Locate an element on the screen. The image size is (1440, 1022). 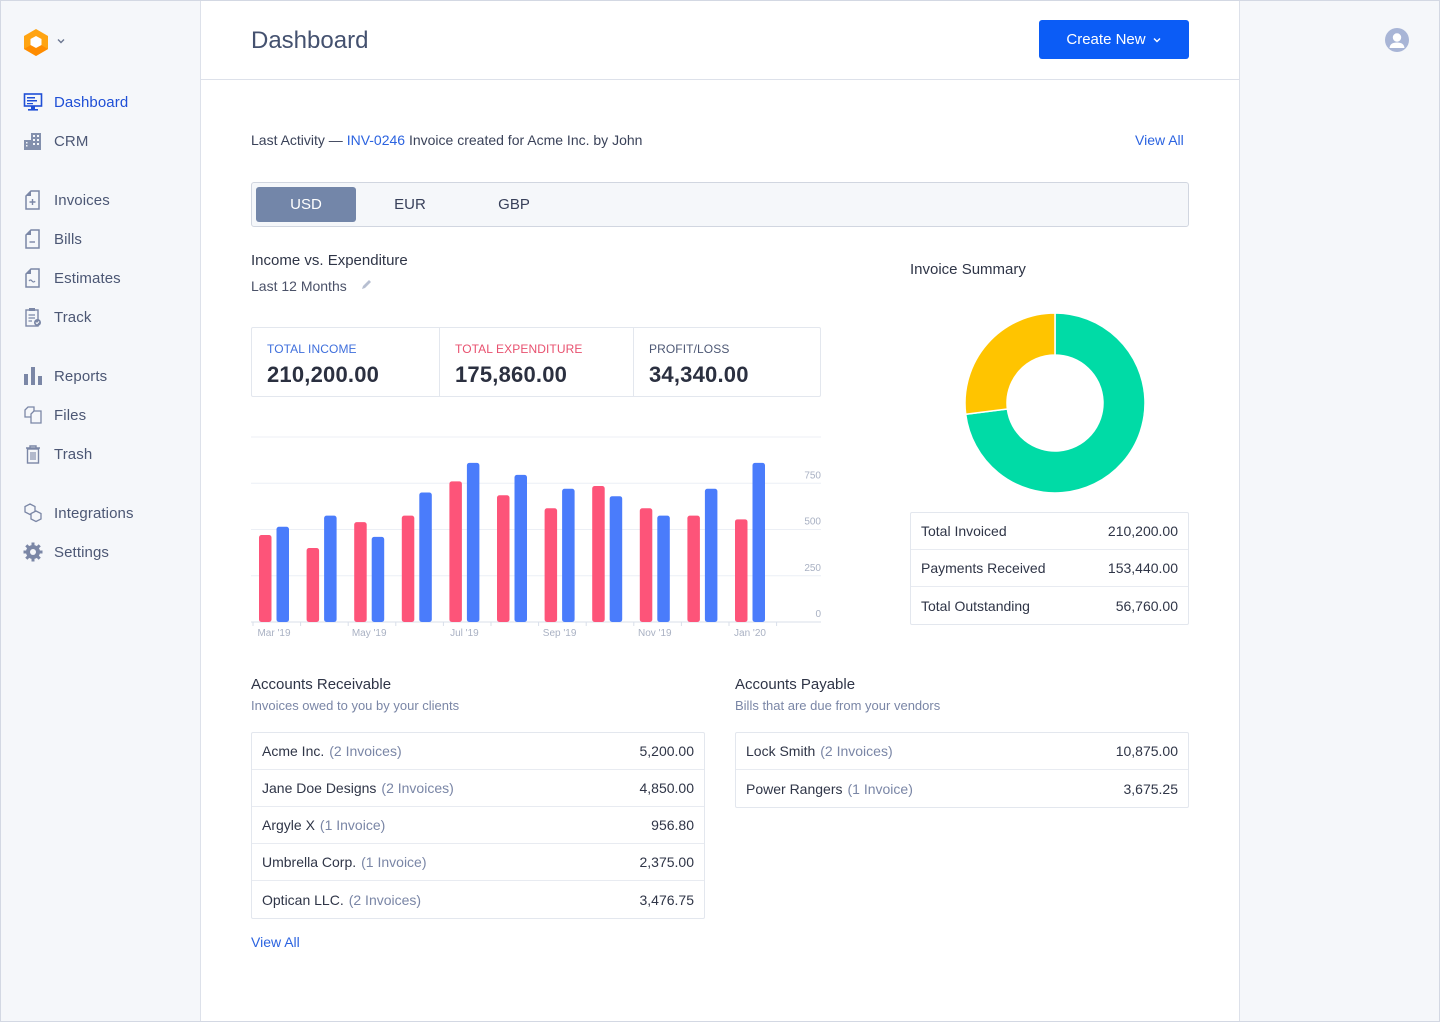
sidebar-item-label: CRM is located at coordinates (71, 141).